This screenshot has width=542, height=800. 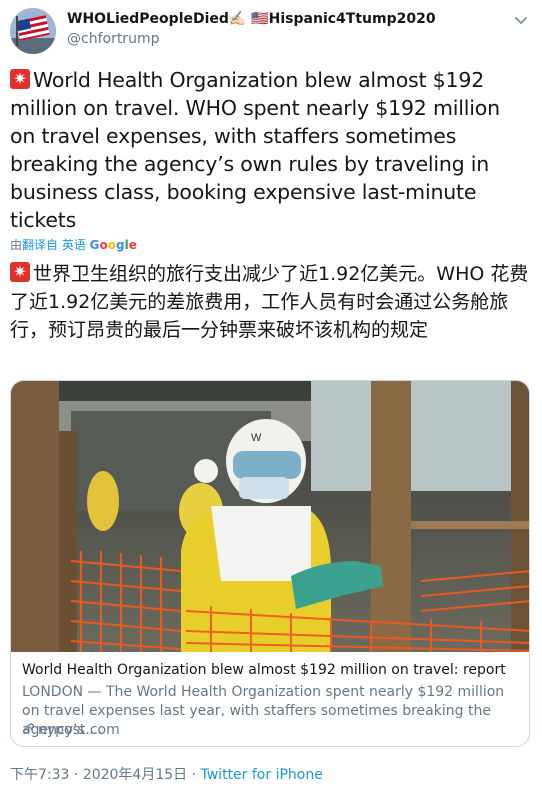 I want to click on translated-from-link: 翻译自 英语, so click(x=54, y=245).